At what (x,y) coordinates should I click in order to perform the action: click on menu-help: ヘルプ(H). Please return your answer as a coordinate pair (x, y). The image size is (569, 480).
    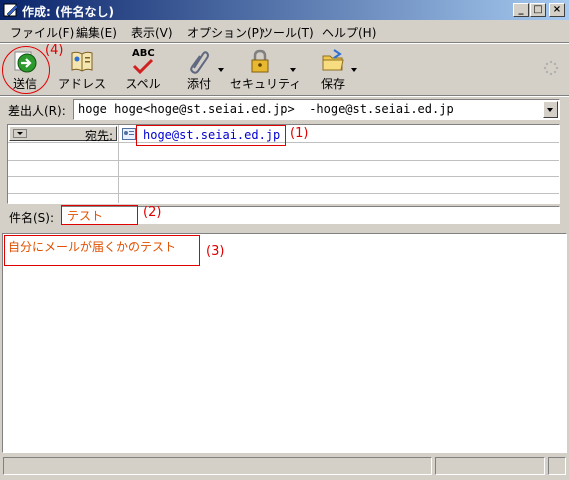
    Looking at the image, I should click on (349, 32).